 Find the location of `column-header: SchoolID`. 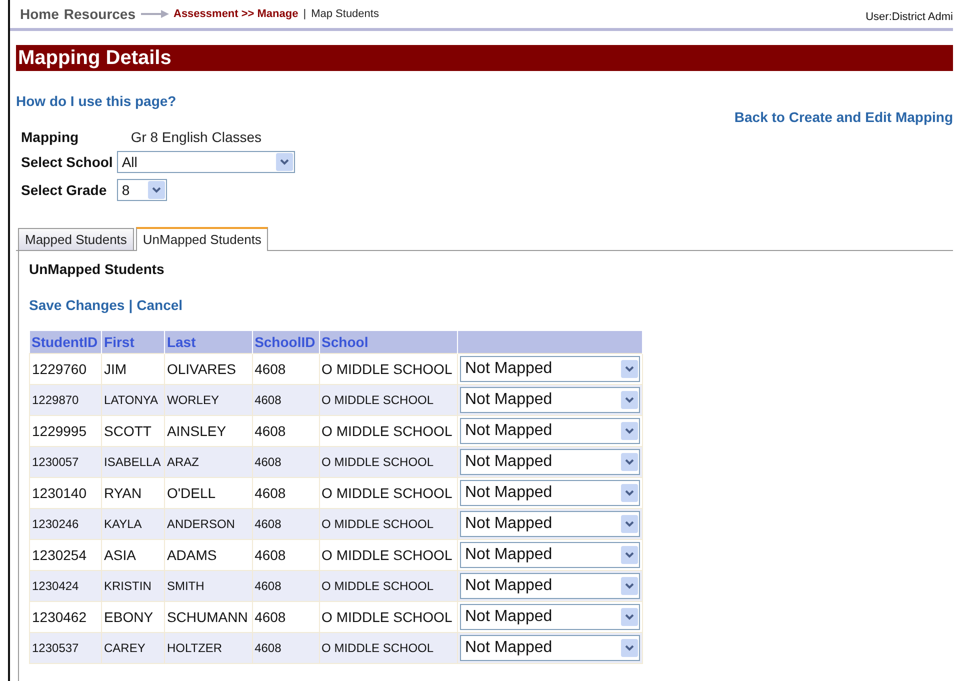

column-header: SchoolID is located at coordinates (286, 342).